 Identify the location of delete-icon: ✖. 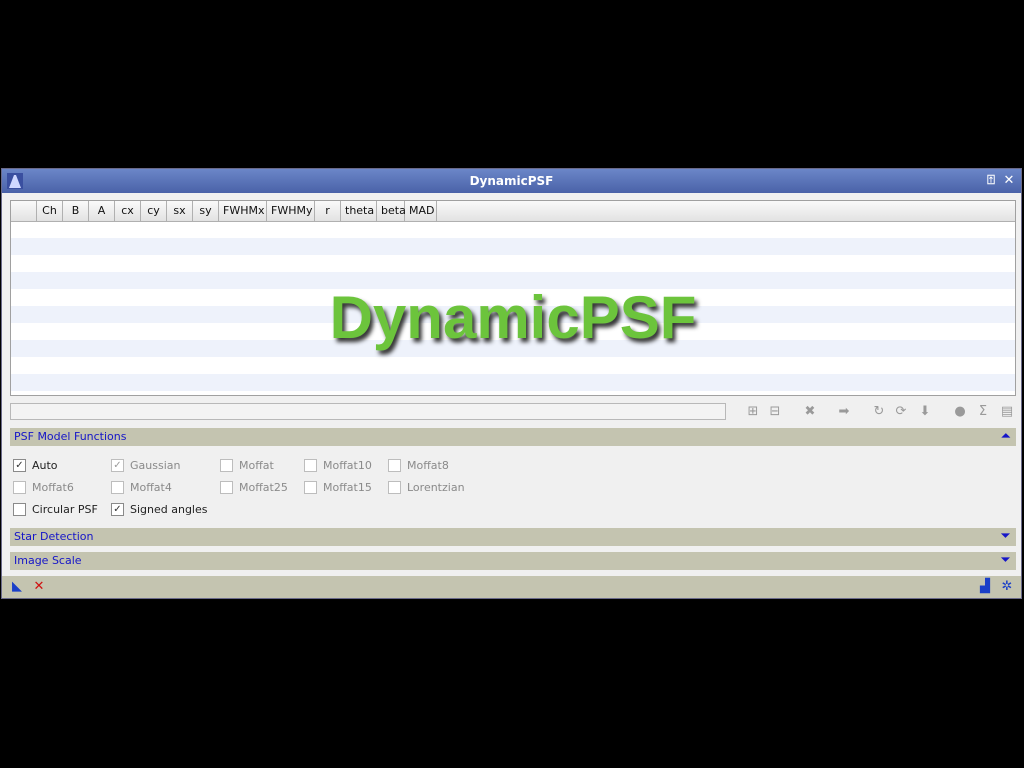
(810, 412).